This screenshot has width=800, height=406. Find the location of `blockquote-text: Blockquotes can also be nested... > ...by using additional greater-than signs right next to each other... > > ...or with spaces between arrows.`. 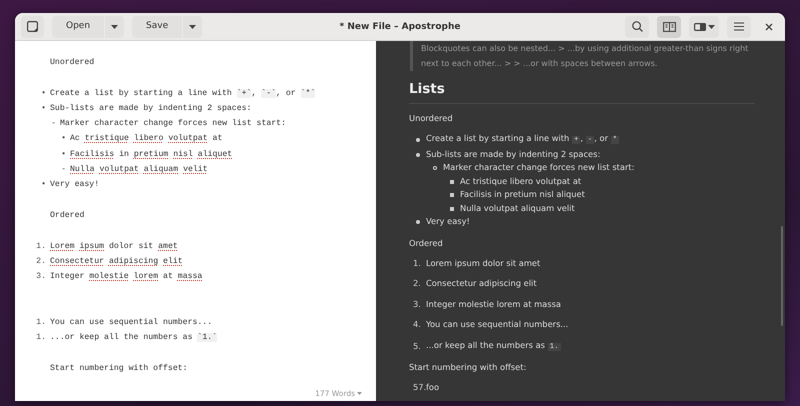

blockquote-text: Blockquotes can also be nested... > ...by using additional greater-than signs right next to each other... > > ...or with spaces between arrows. is located at coordinates (582, 56).